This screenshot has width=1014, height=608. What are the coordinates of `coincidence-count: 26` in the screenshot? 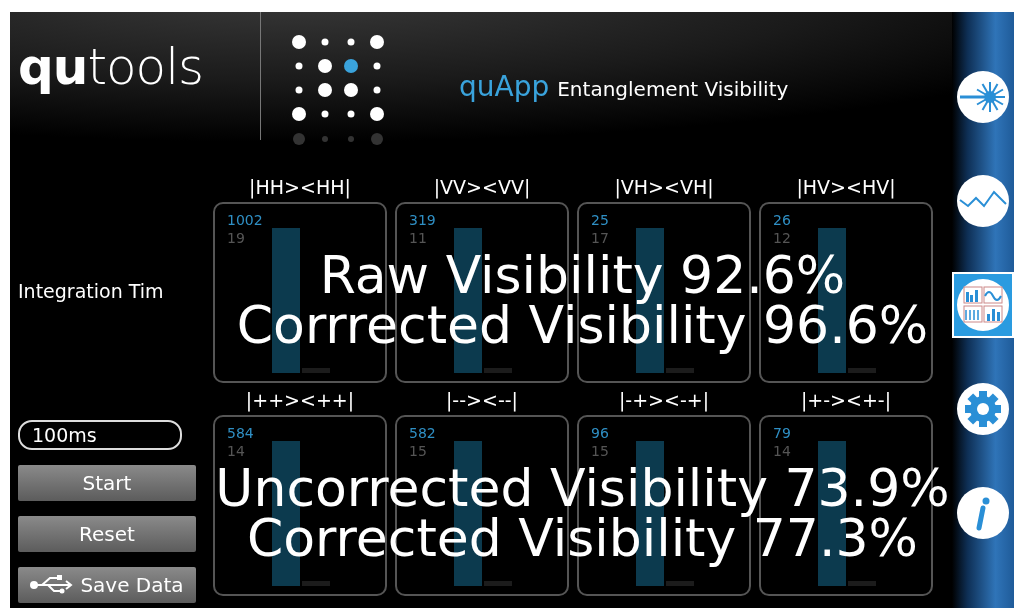 It's located at (782, 220).